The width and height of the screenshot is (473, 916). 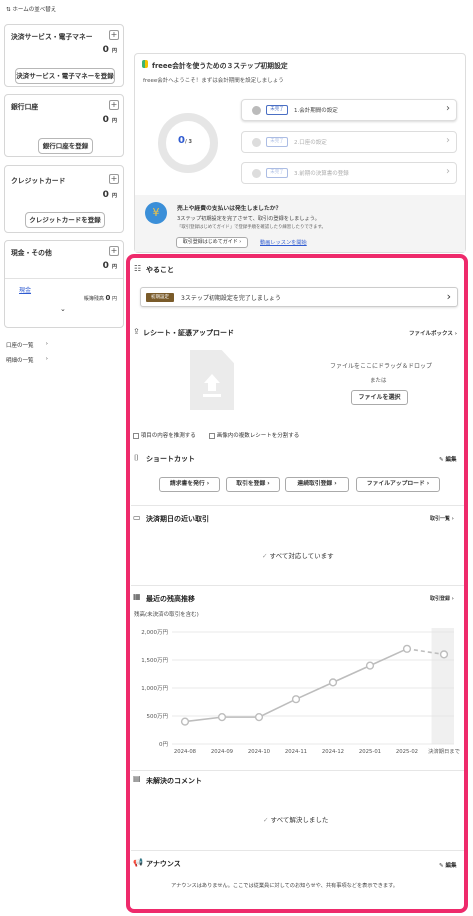 What do you see at coordinates (316, 111) in the screenshot?
I see `step-label: 1.会計期間の設定` at bounding box center [316, 111].